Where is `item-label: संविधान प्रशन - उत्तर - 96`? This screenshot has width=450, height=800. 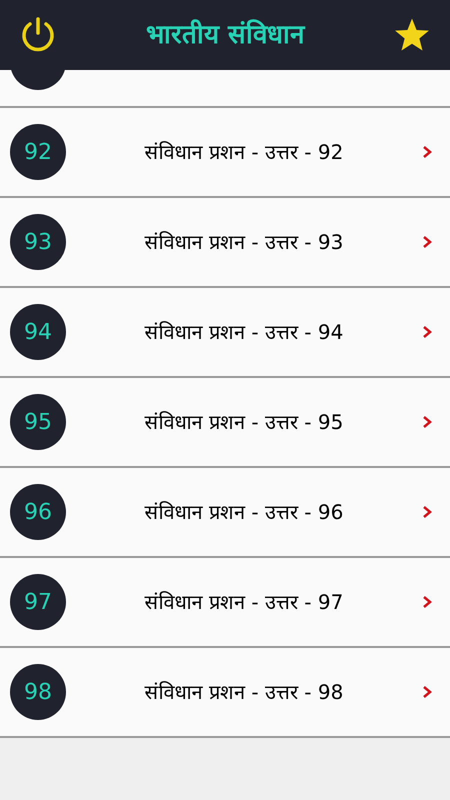
item-label: संविधान प्रशन - उत्तर - 96 is located at coordinates (244, 512).